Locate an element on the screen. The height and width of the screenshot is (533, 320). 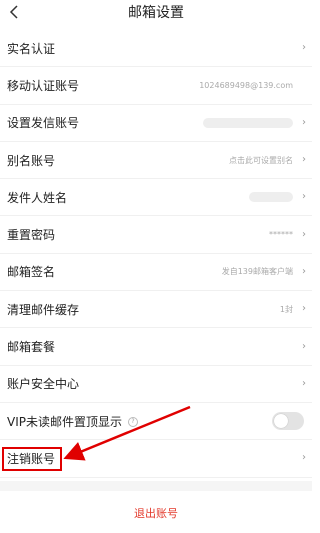
chevron-left-icon is located at coordinates (13, 12).